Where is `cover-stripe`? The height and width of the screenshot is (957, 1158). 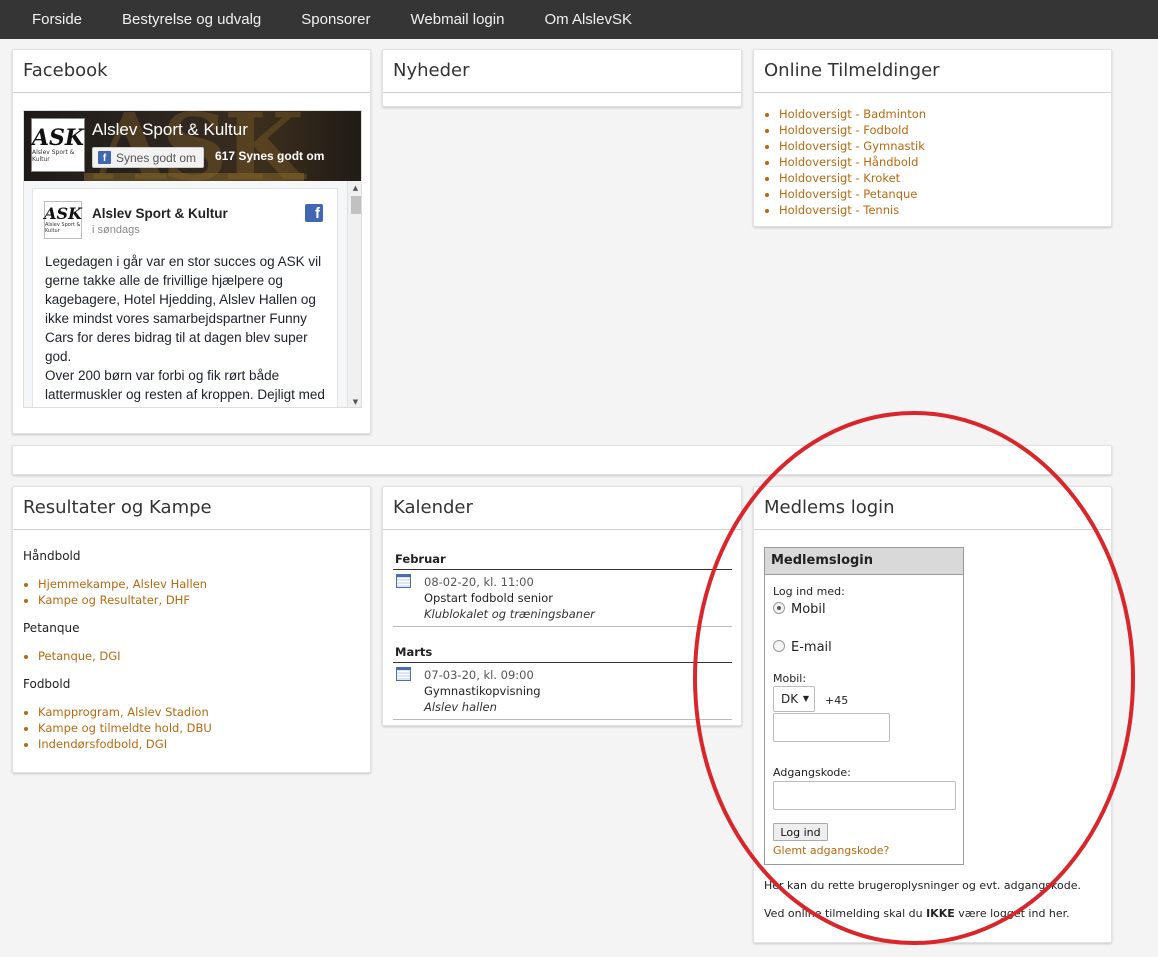
cover-stripe is located at coordinates (194, 177).